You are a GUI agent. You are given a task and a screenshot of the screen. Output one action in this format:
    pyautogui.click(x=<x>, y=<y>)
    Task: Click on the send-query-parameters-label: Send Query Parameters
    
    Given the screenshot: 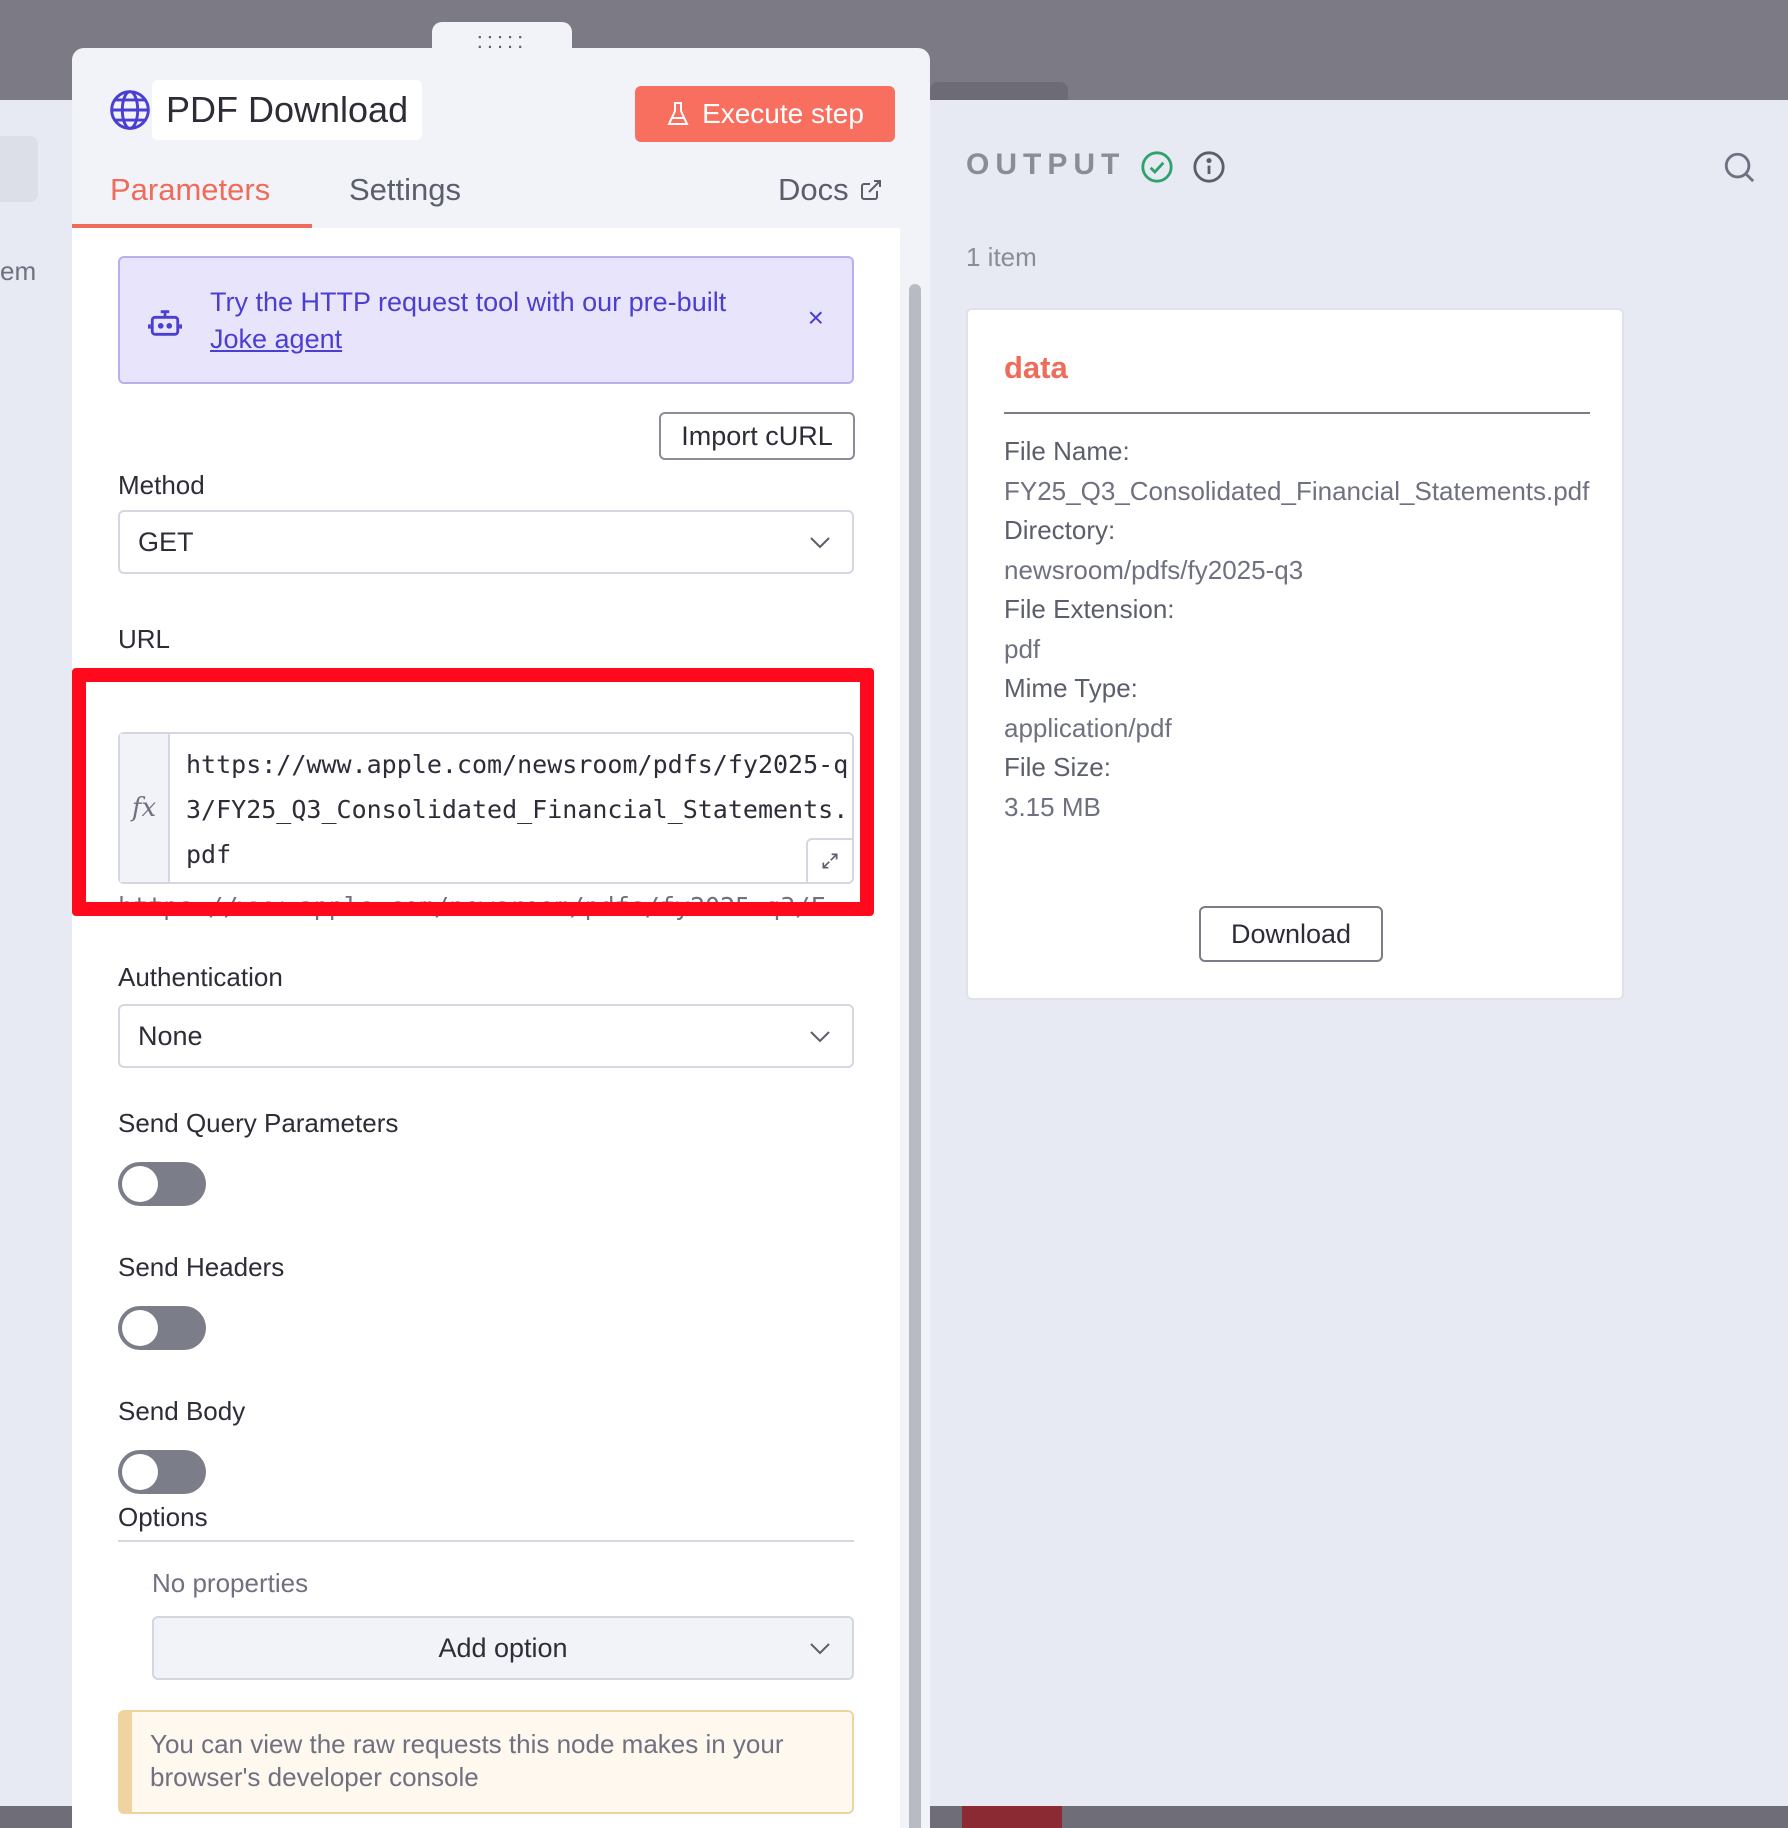 What is the action you would take?
    pyautogui.click(x=258, y=1123)
    